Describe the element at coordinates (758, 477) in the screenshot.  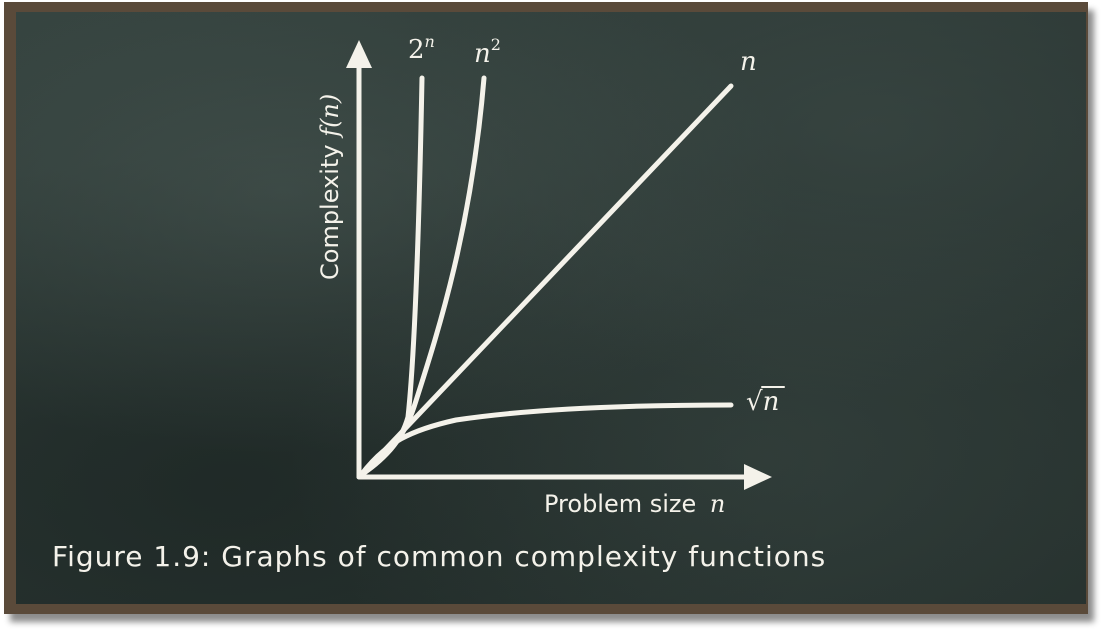
I see `x-axis-arrowhead` at that location.